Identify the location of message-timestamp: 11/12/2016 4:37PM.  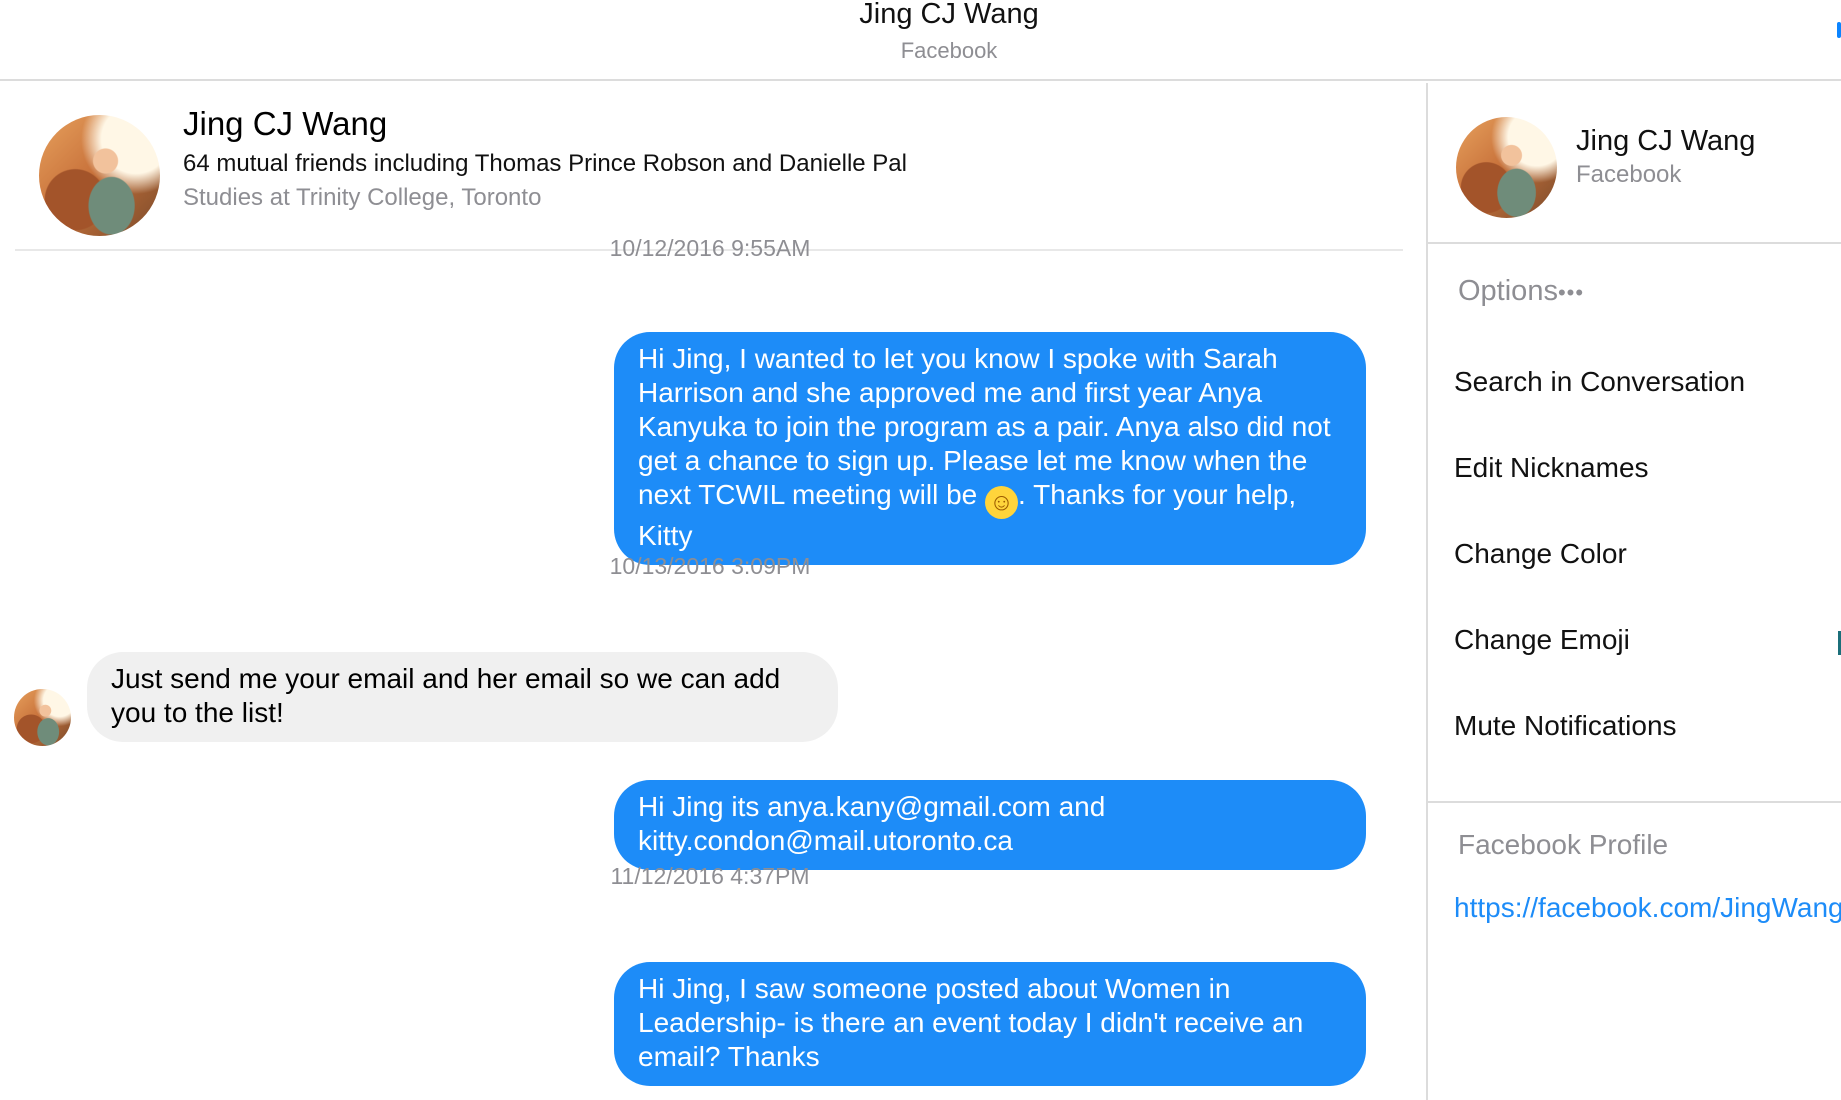
(710, 876).